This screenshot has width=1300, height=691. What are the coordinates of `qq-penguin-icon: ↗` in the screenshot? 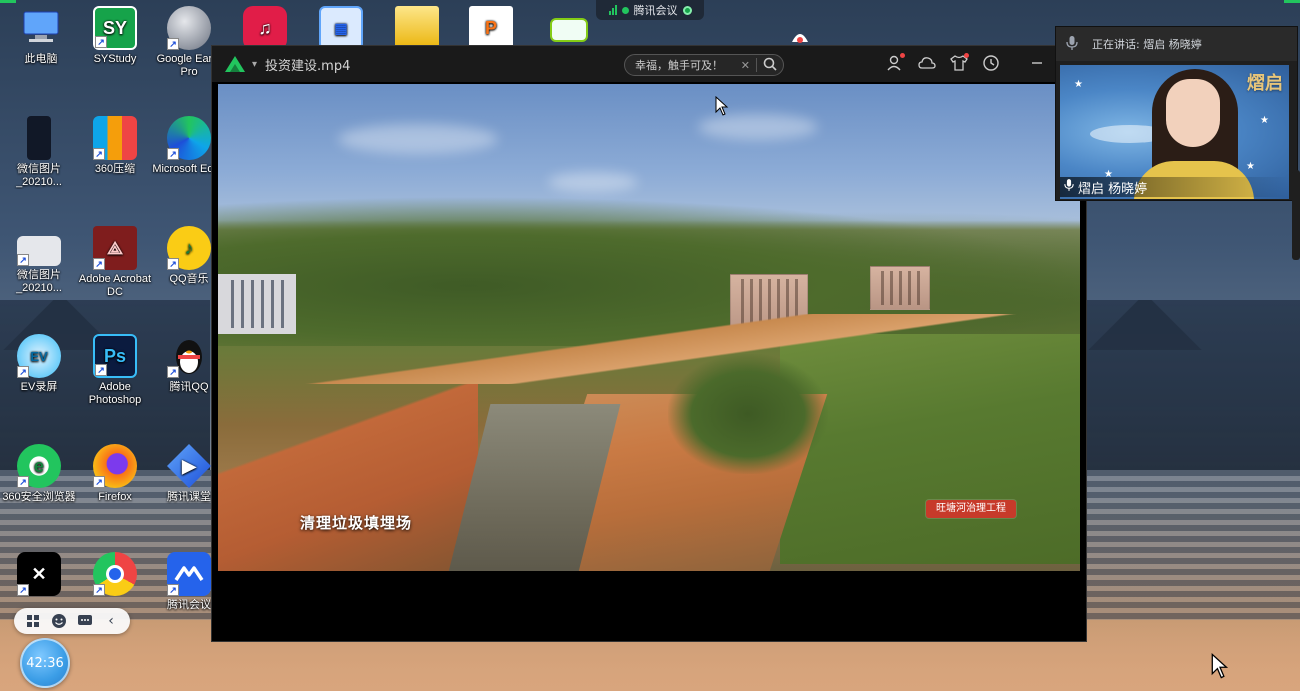 It's located at (189, 356).